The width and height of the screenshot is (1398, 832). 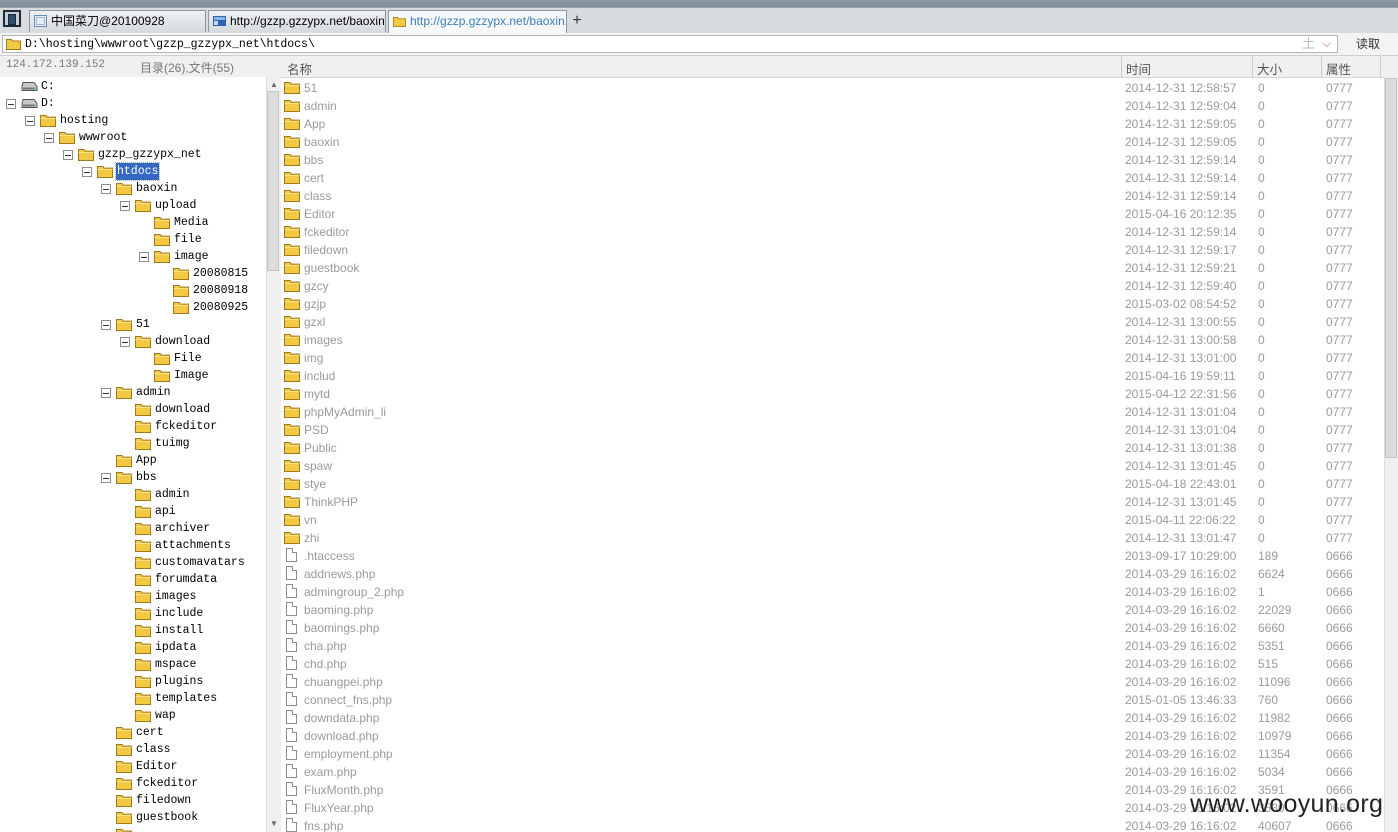 What do you see at coordinates (1338, 68) in the screenshot?
I see `column-attr-header: 属性` at bounding box center [1338, 68].